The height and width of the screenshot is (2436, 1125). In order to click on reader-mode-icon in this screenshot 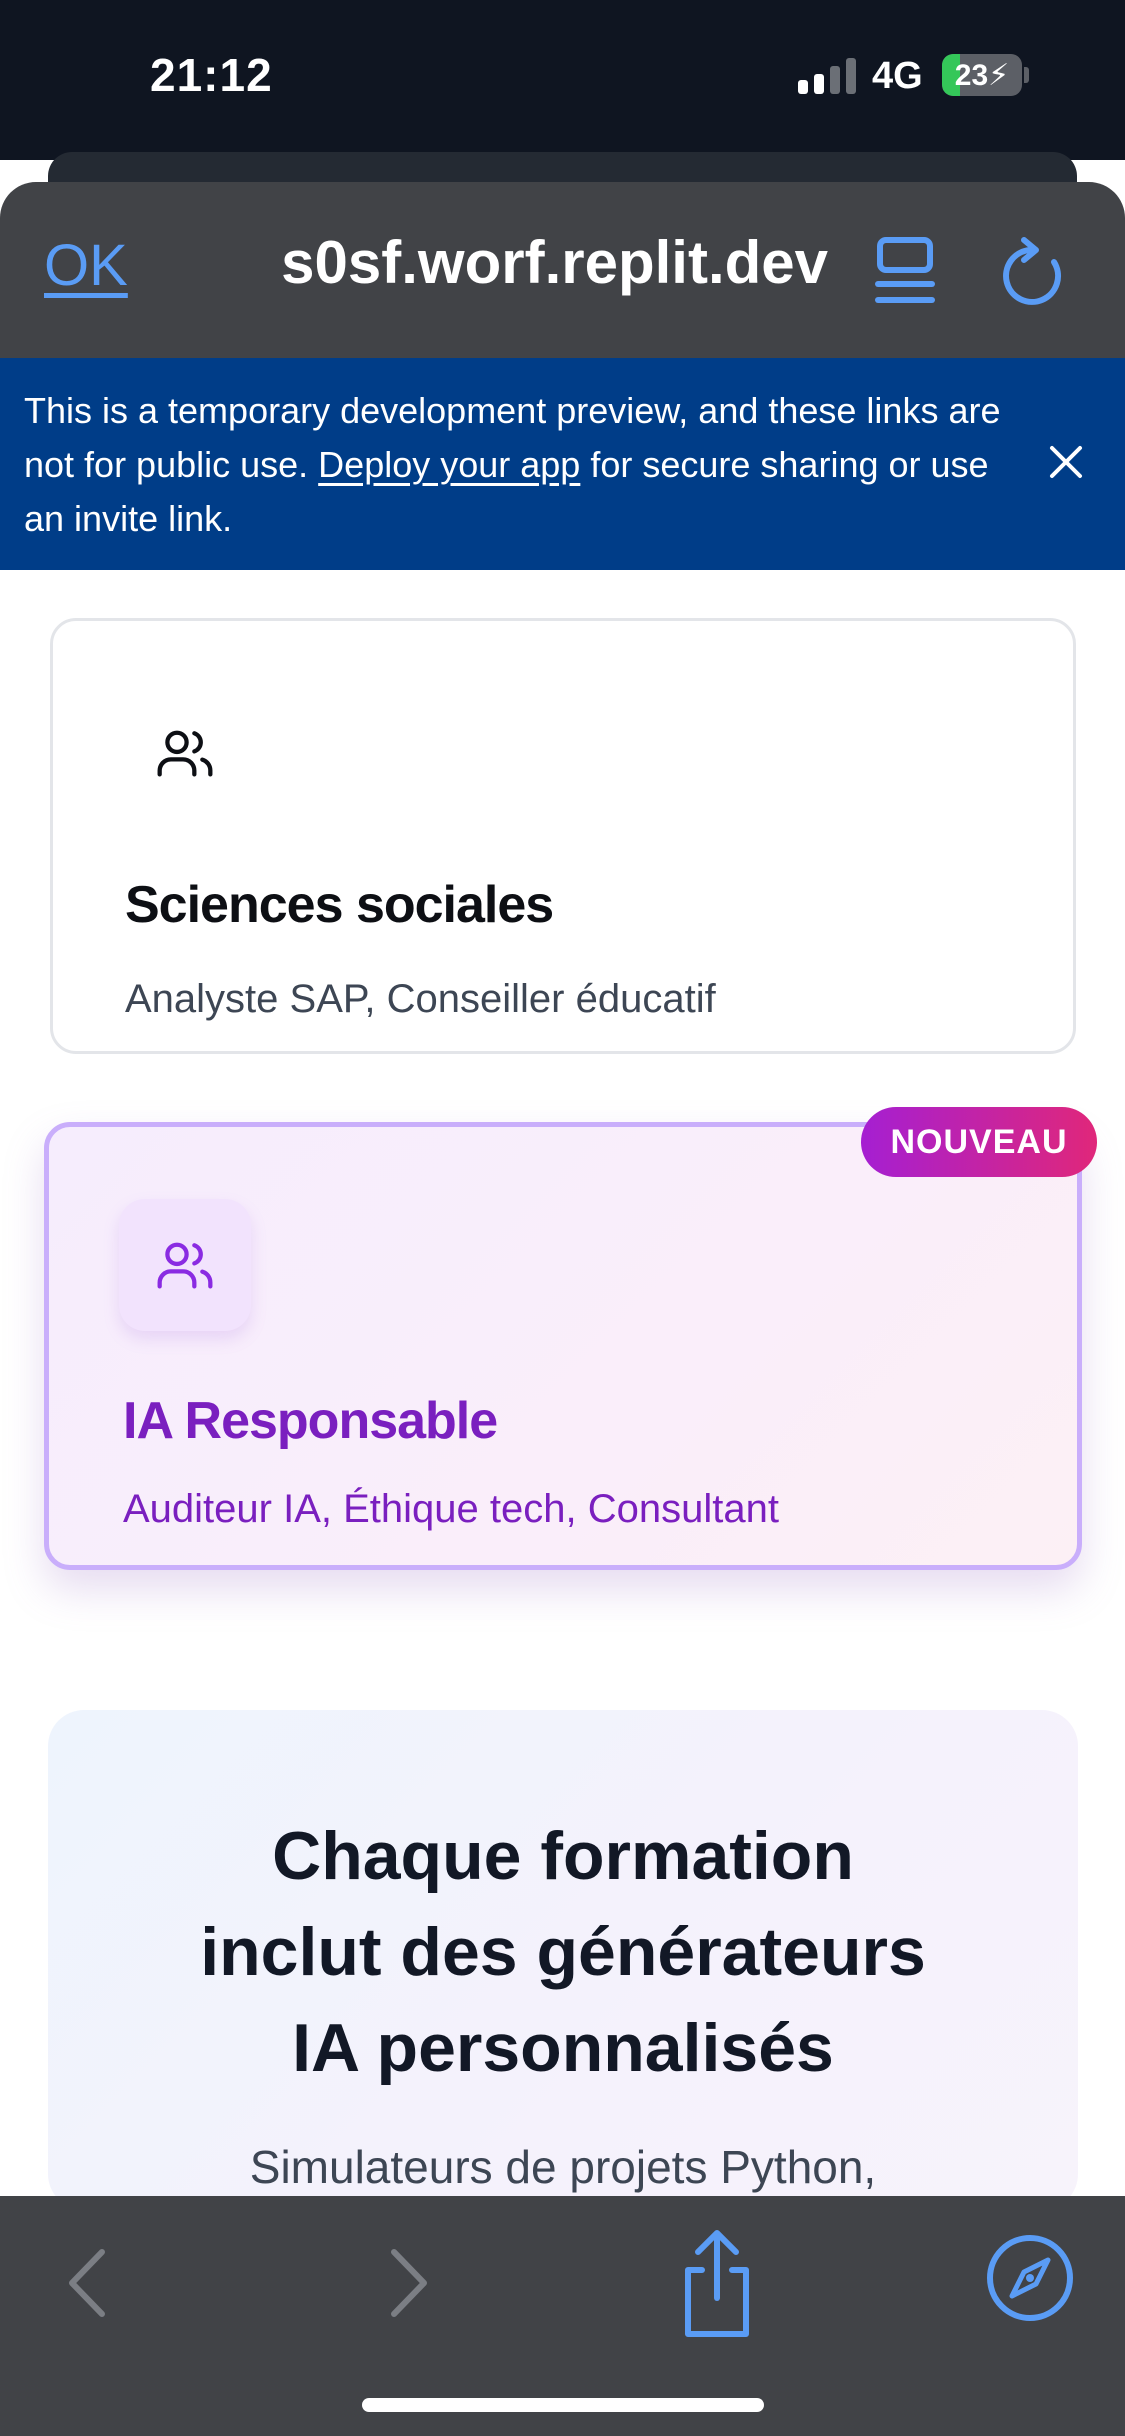, I will do `click(905, 272)`.